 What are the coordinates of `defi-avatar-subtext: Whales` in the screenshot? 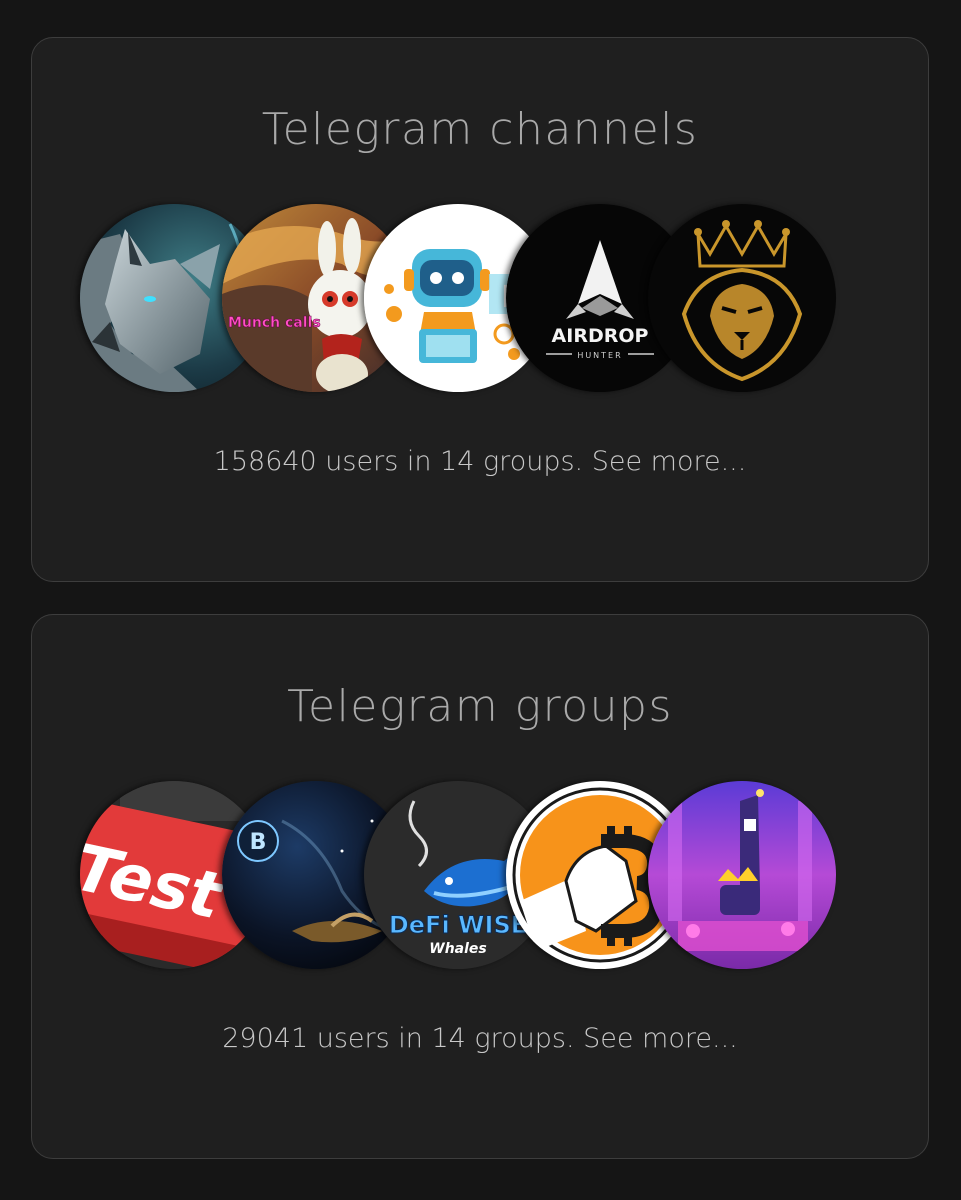 It's located at (457, 949).